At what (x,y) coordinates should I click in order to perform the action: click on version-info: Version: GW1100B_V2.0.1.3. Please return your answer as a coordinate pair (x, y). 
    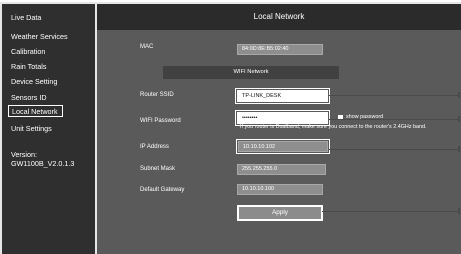
    Looking at the image, I should click on (43, 159).